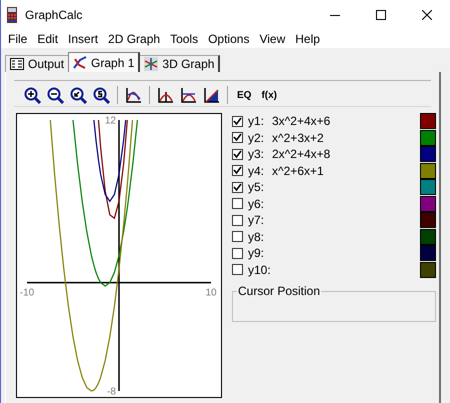 This screenshot has width=450, height=403. I want to click on function-label: y6:, so click(257, 203).